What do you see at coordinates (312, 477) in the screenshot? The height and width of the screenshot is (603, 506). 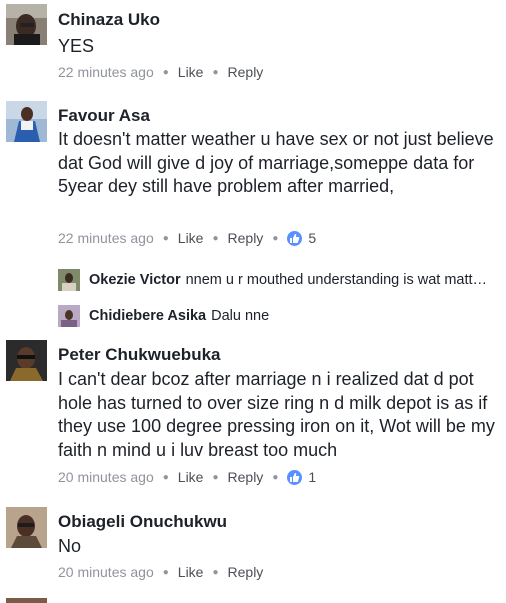 I see `reaction-count: 1` at bounding box center [312, 477].